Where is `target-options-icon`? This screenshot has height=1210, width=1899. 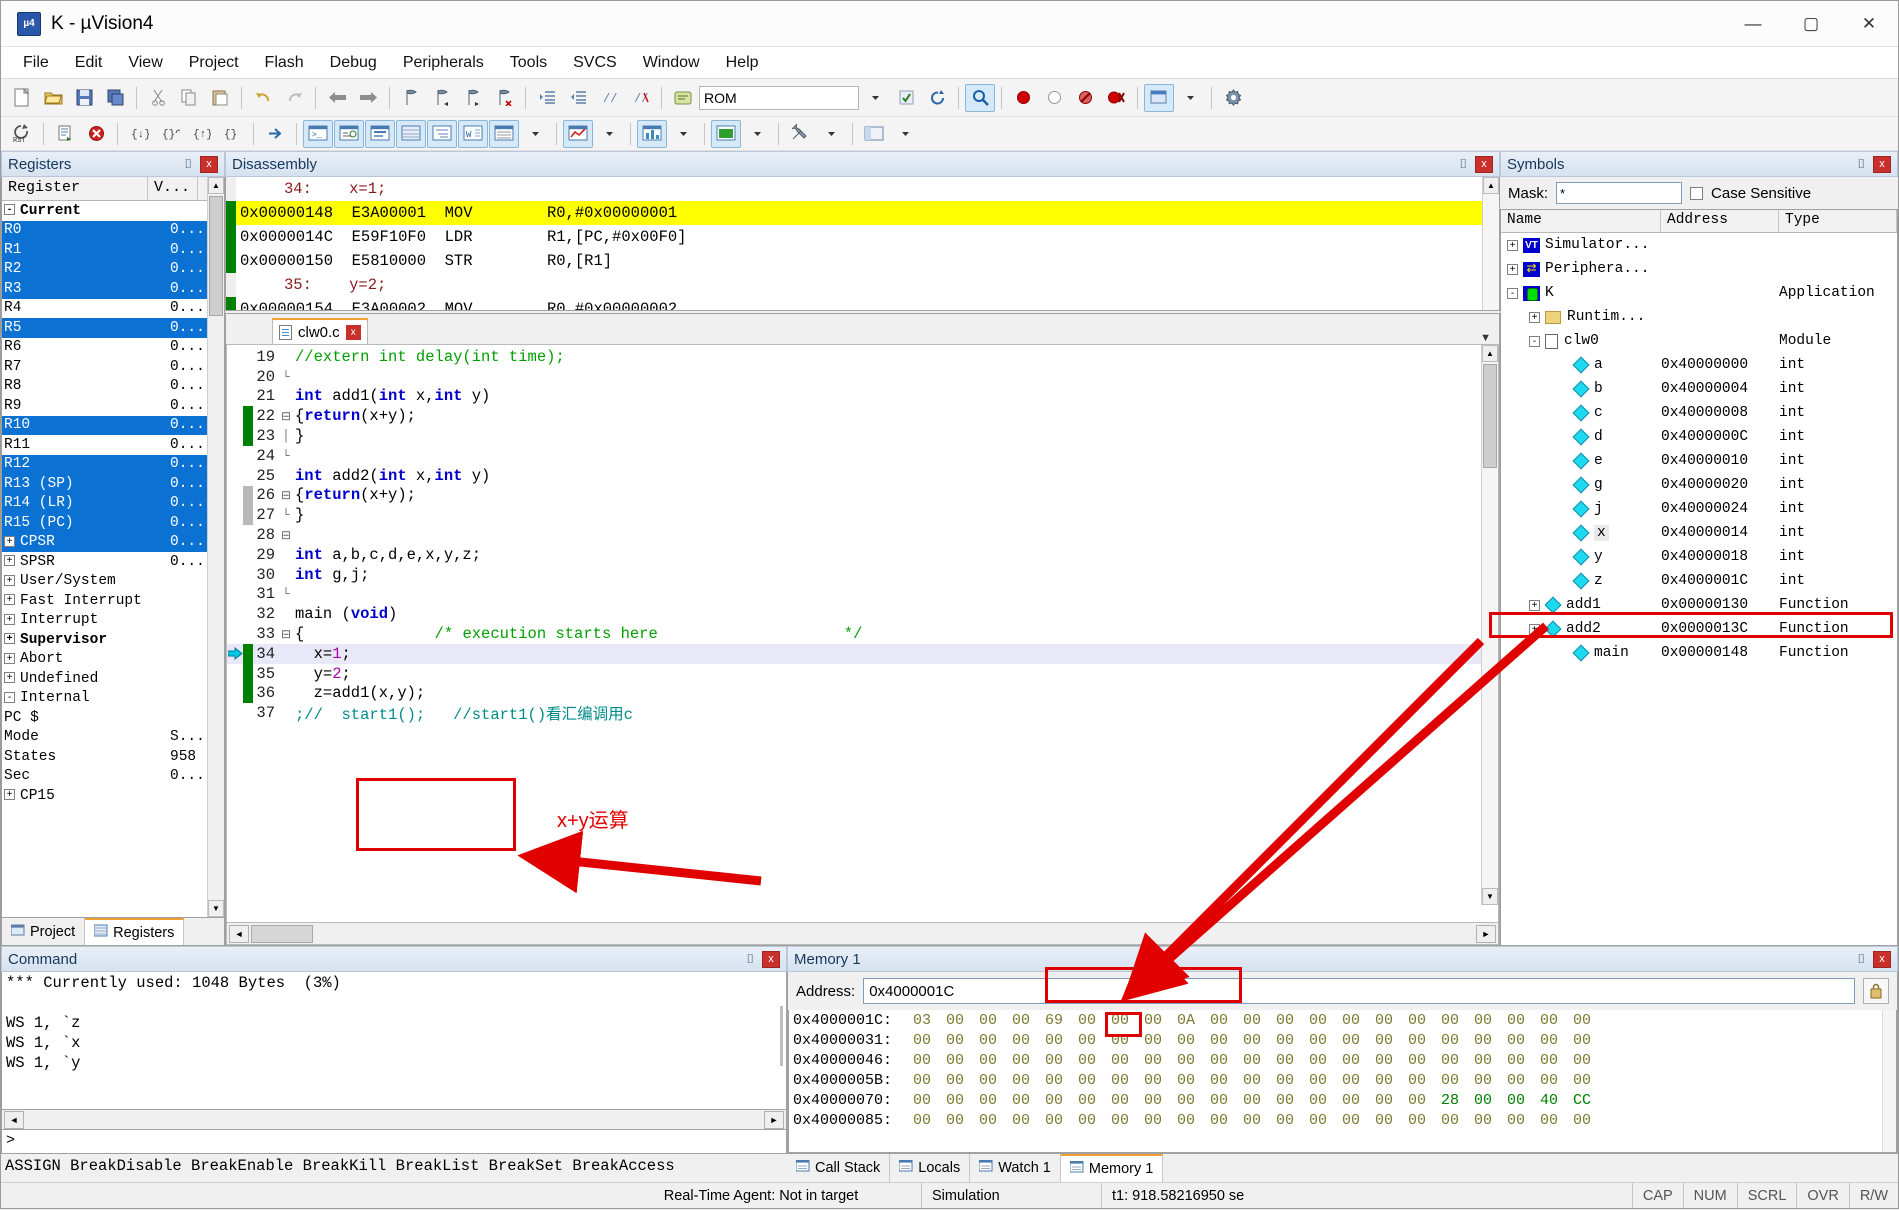
target-options-icon is located at coordinates (683, 98).